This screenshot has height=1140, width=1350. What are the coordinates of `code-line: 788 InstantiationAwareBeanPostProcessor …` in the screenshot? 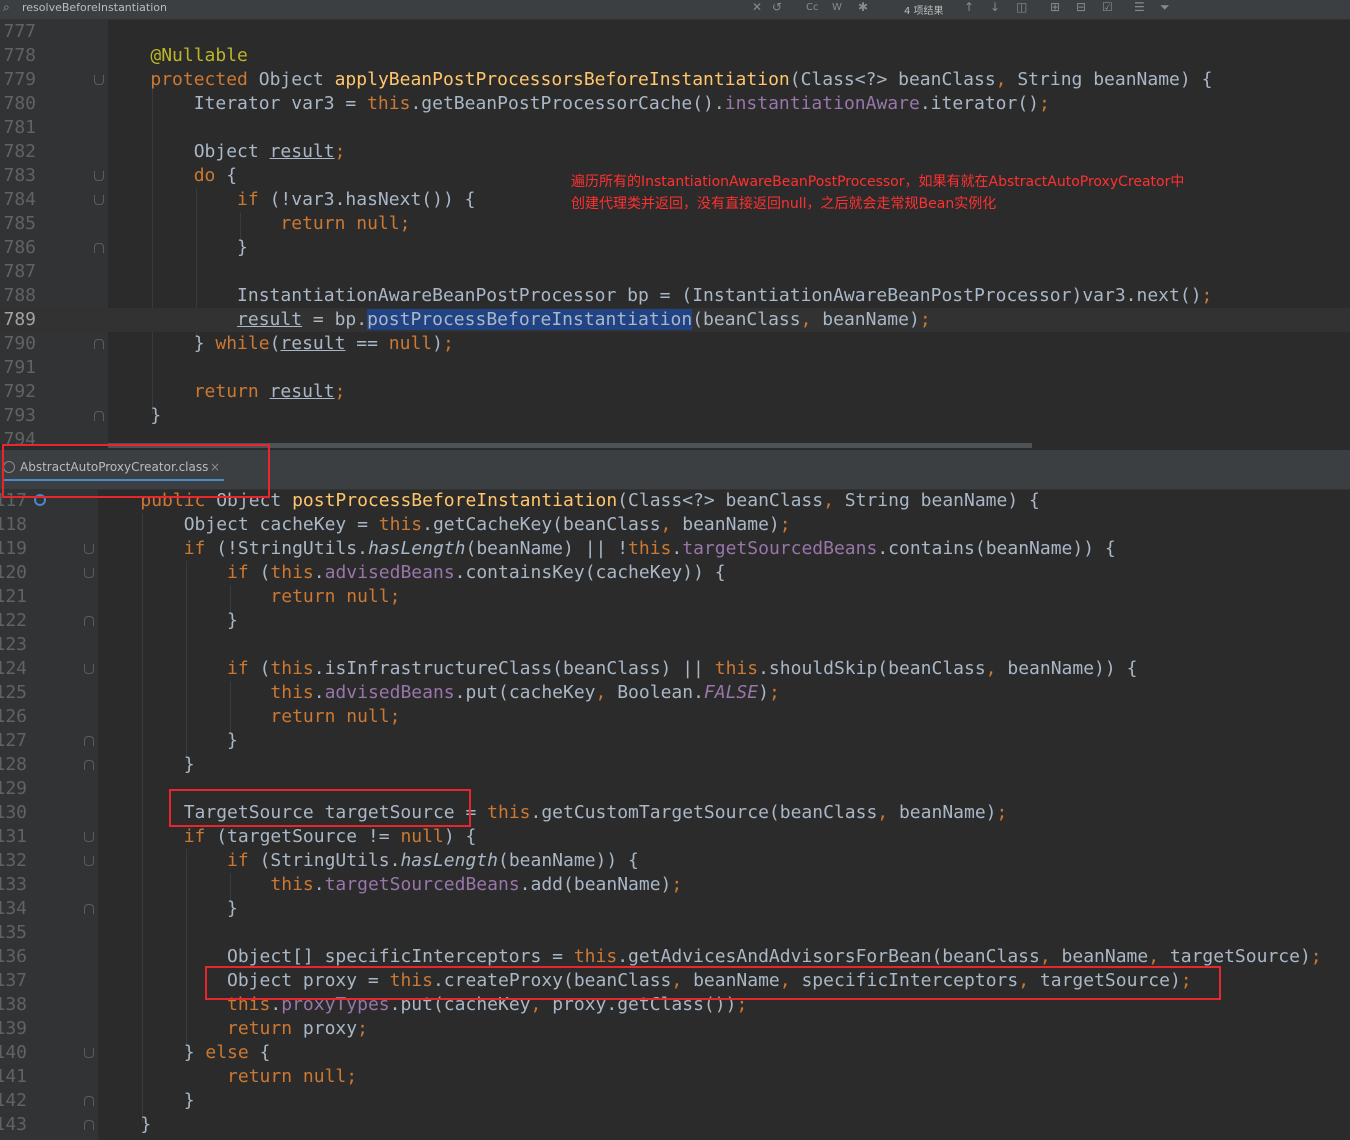 It's located at (675, 296).